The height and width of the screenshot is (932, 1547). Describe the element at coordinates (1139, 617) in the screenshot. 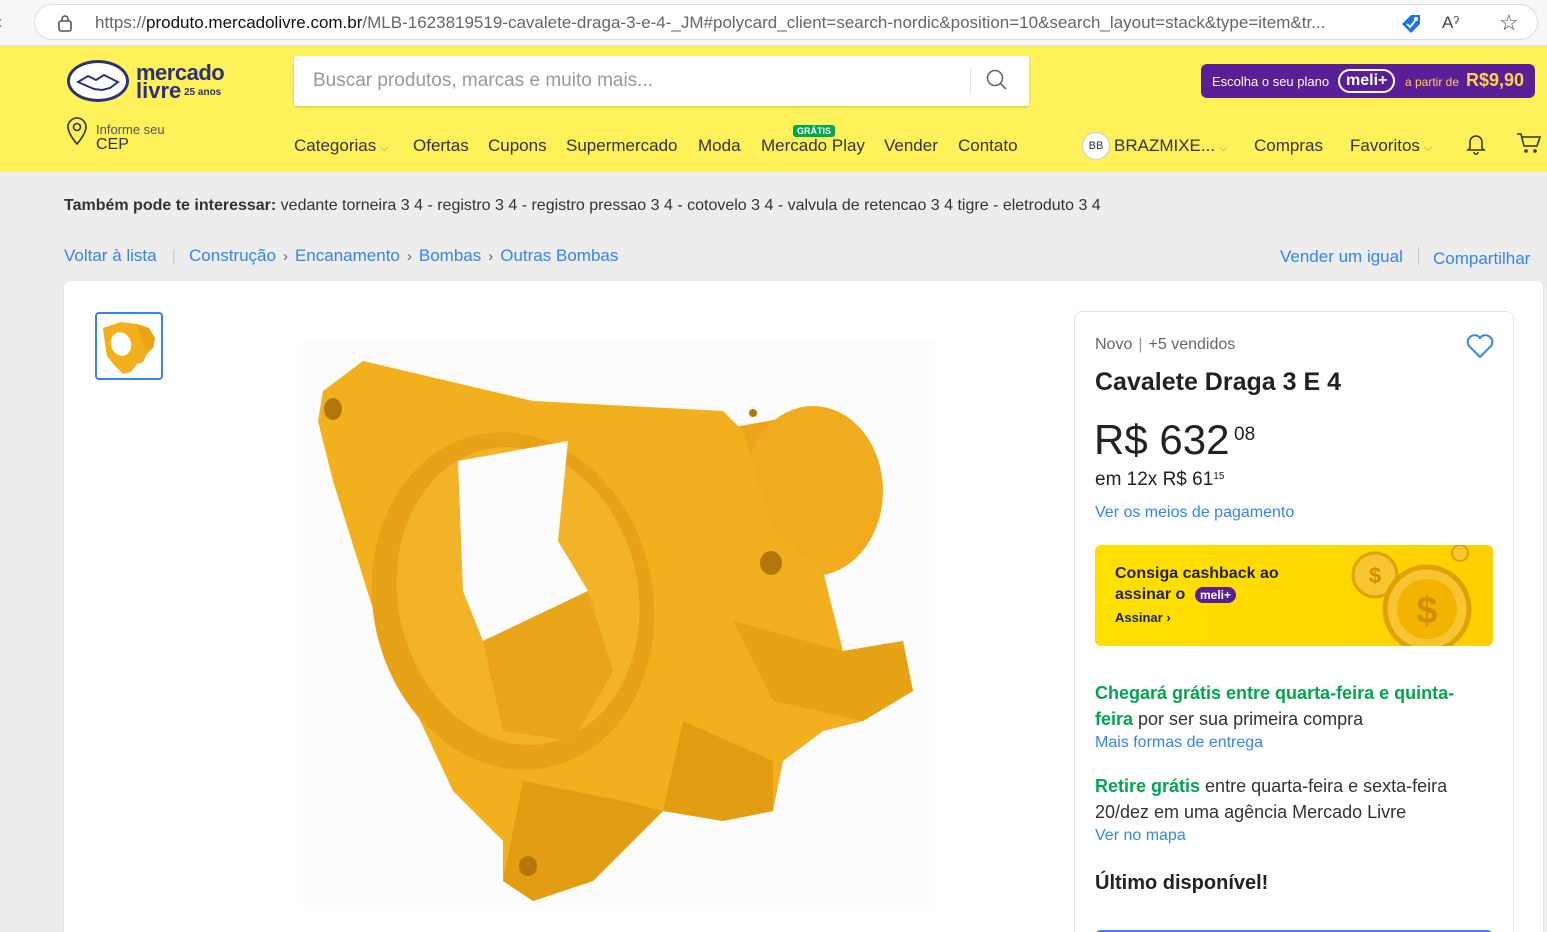

I see `cashback-cta-label: Assinar` at that location.